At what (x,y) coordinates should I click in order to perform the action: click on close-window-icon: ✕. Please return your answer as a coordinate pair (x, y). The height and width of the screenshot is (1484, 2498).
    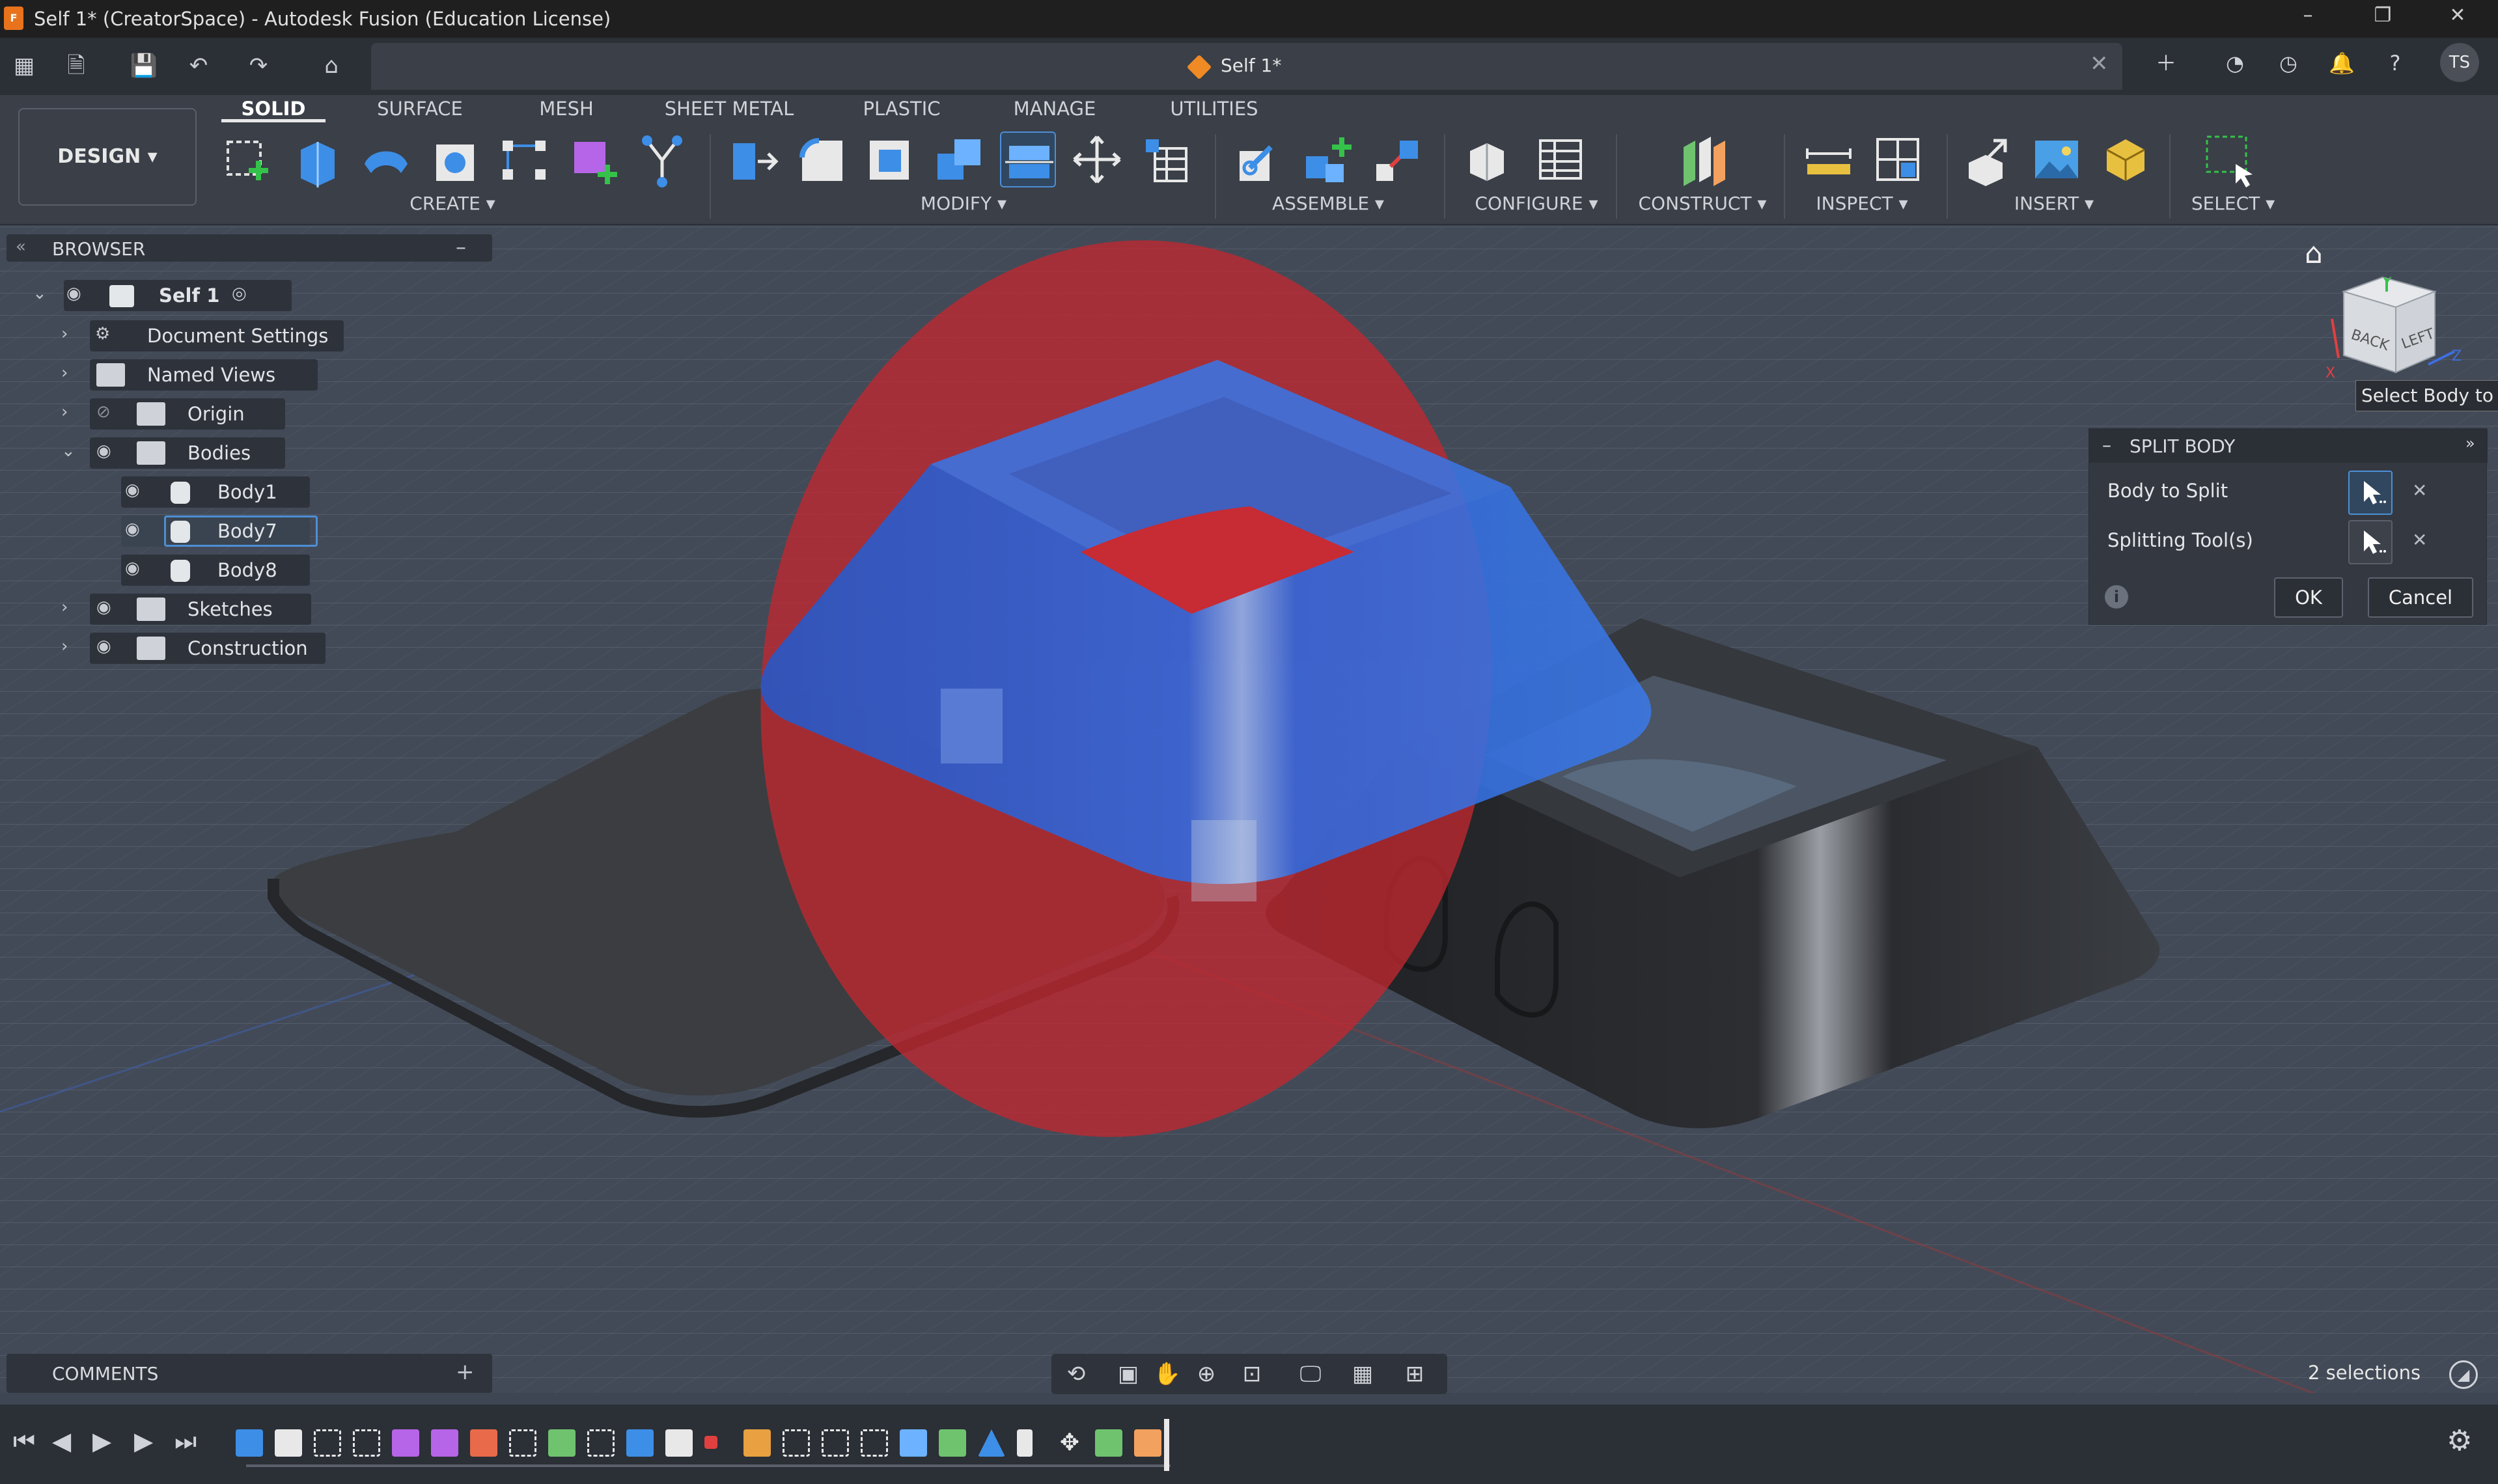
    Looking at the image, I should click on (2457, 15).